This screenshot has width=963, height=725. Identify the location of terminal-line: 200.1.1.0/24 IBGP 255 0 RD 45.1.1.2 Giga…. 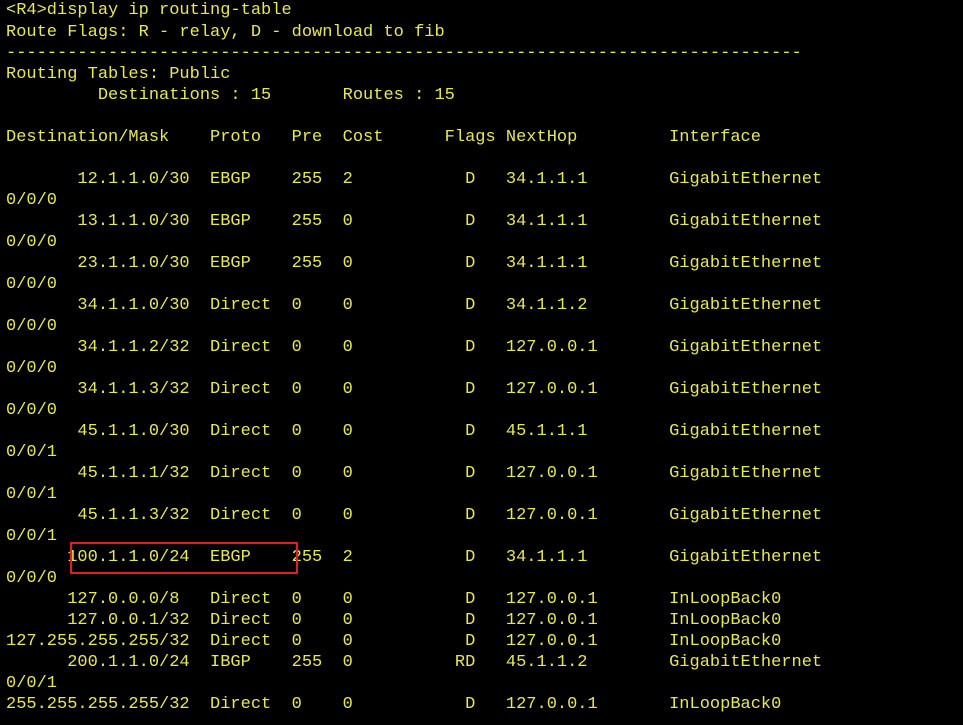
(414, 662).